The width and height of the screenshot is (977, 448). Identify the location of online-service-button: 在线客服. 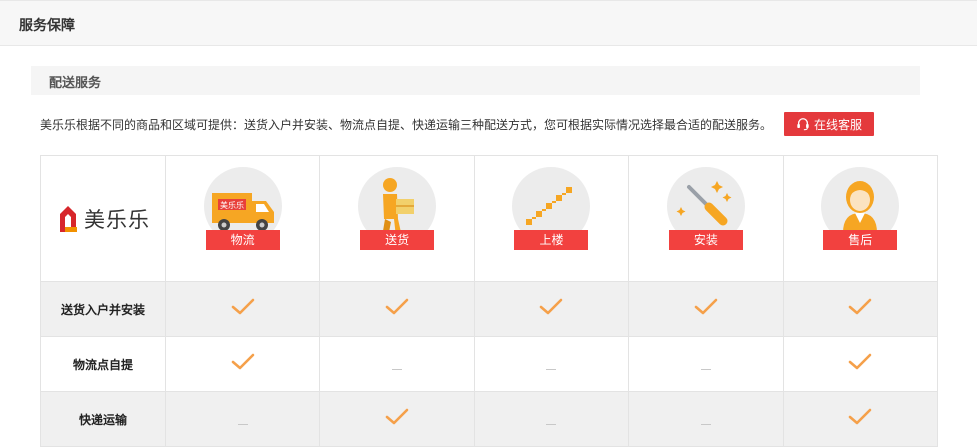
(829, 124).